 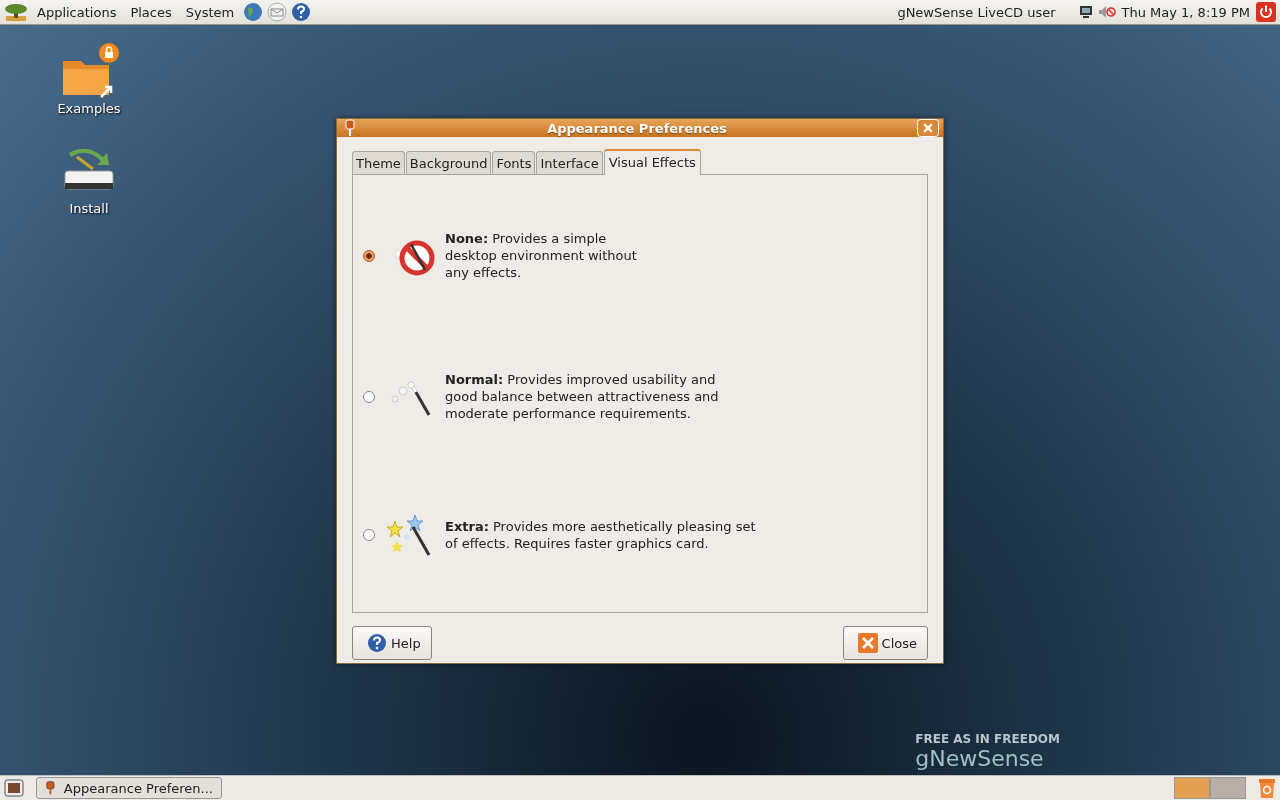 I want to click on desktop-icon-label: Install, so click(x=89, y=208).